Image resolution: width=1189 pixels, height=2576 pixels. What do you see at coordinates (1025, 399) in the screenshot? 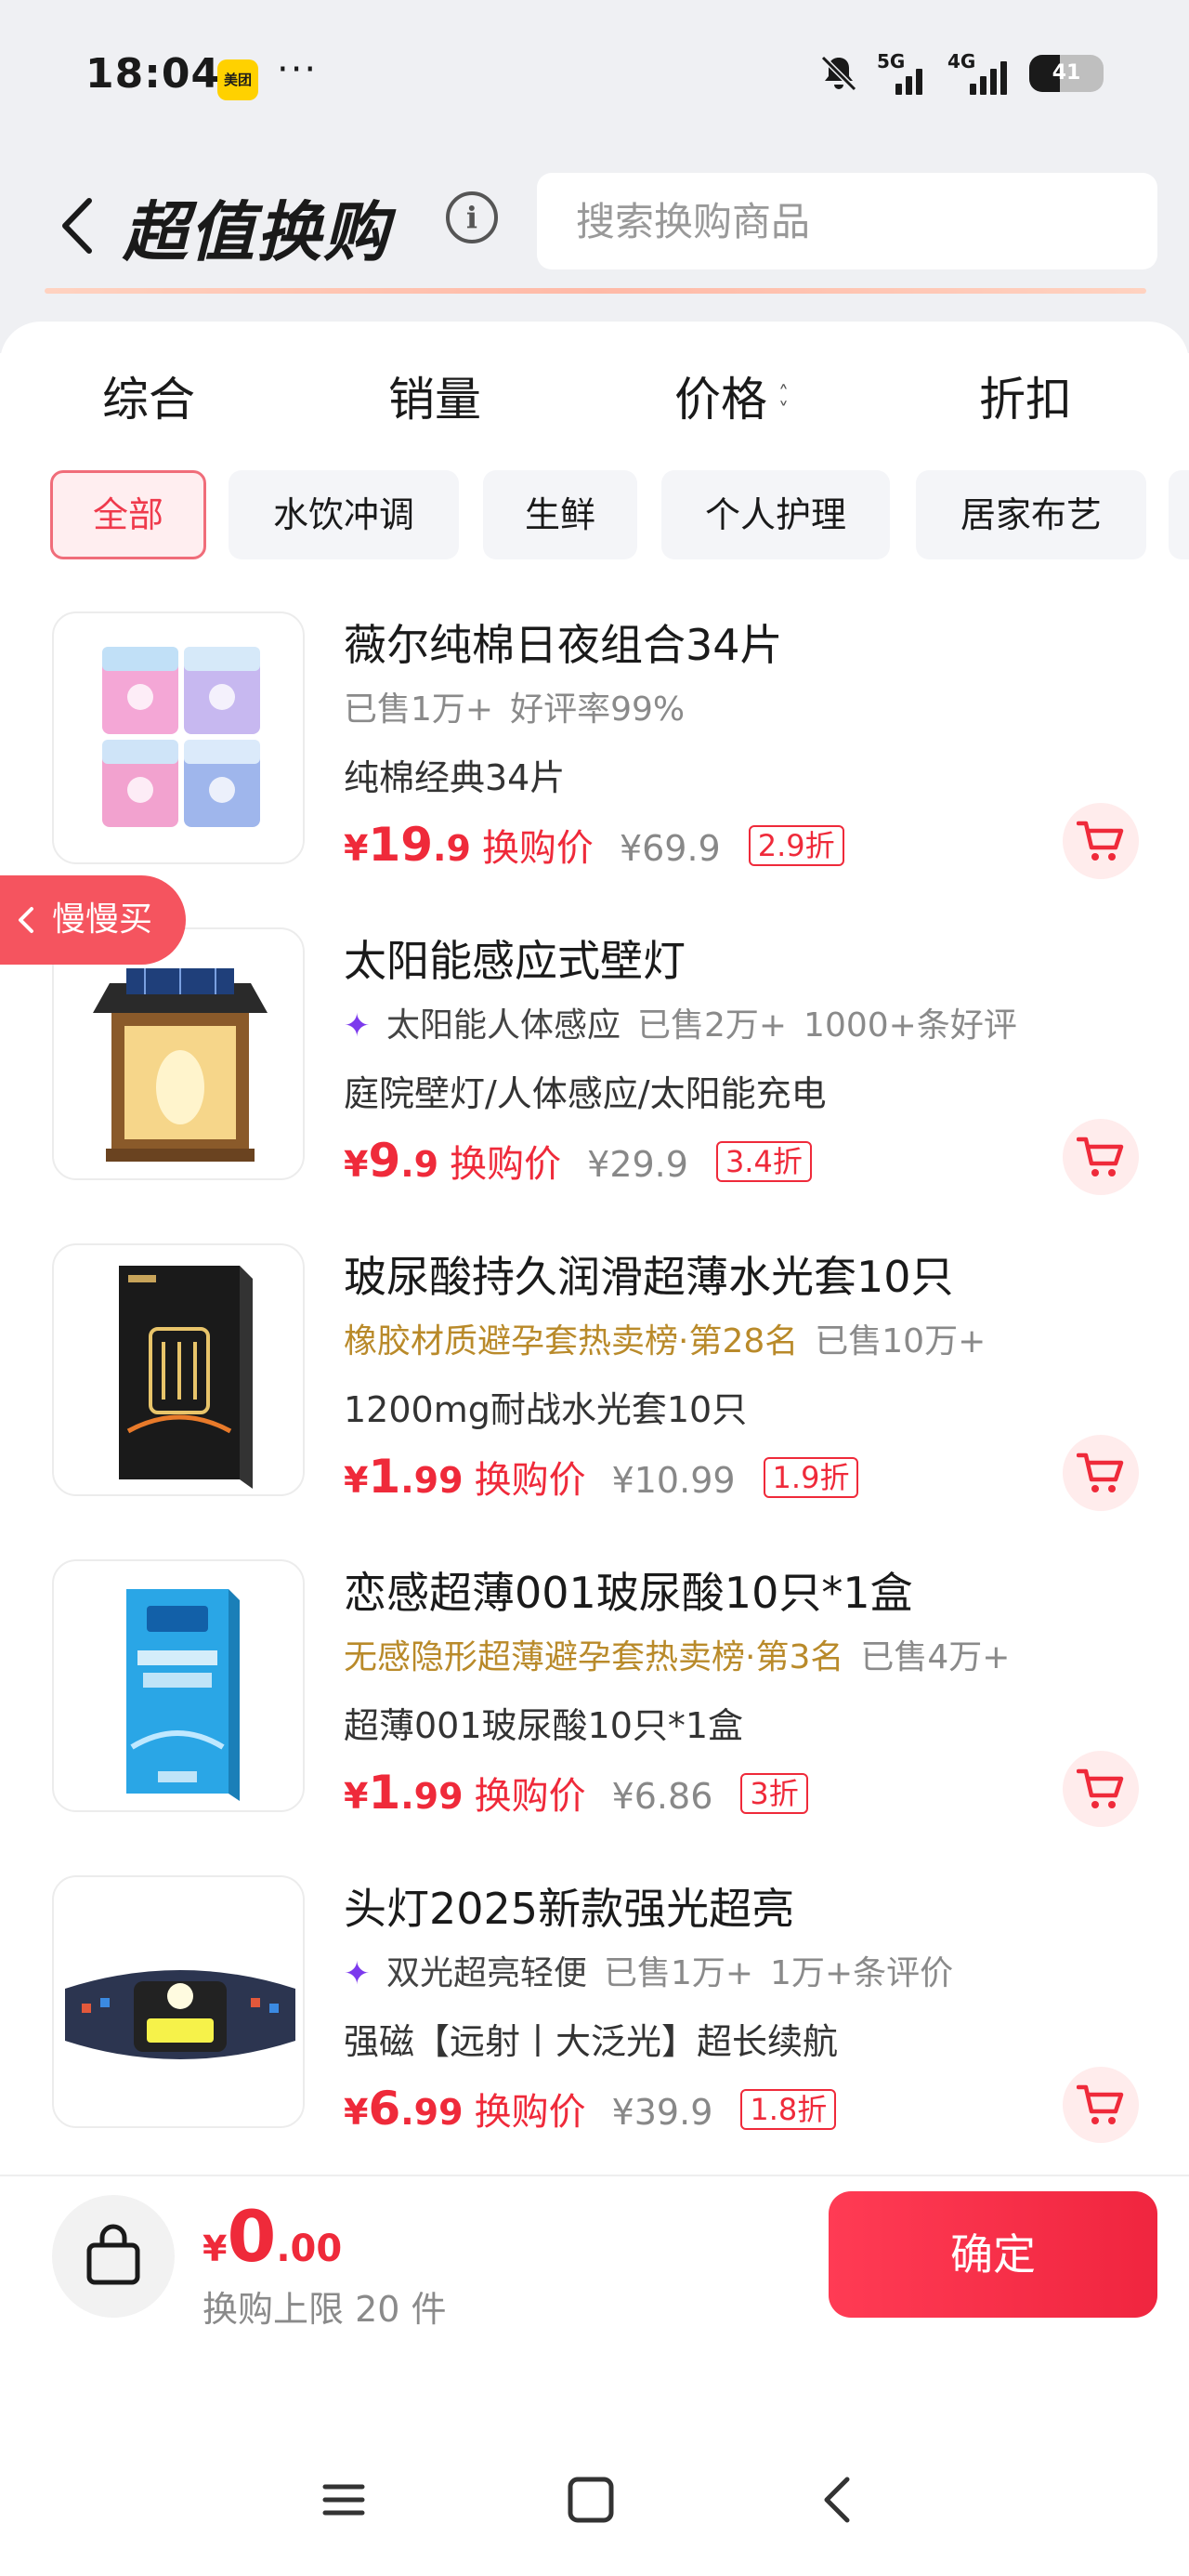
I see `sort-tab-discount: 折扣` at bounding box center [1025, 399].